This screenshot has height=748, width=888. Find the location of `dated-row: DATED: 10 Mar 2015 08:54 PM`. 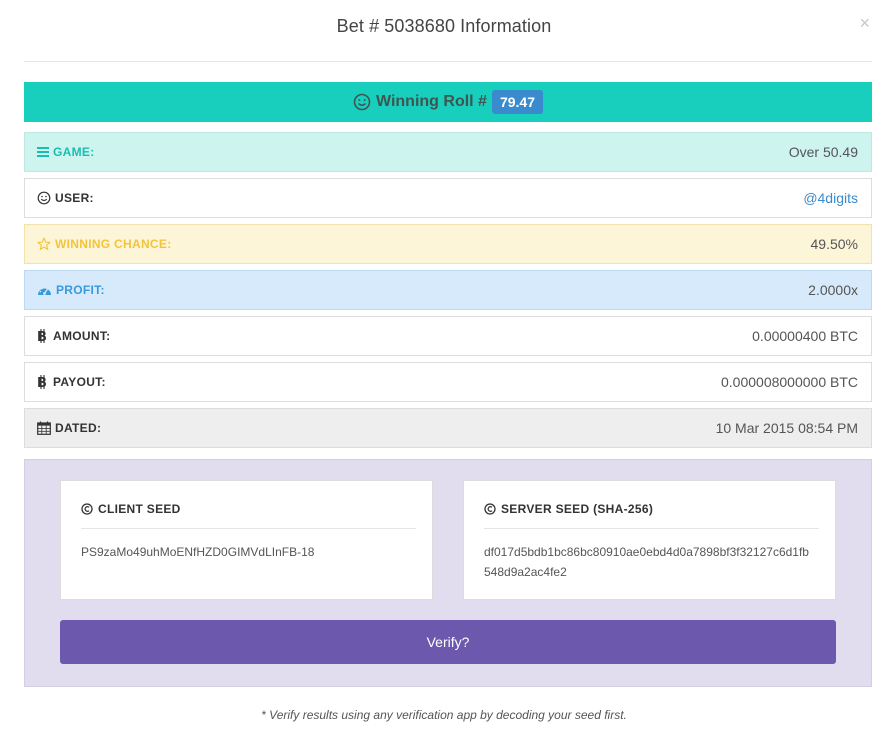

dated-row: DATED: 10 Mar 2015 08:54 PM is located at coordinates (448, 428).